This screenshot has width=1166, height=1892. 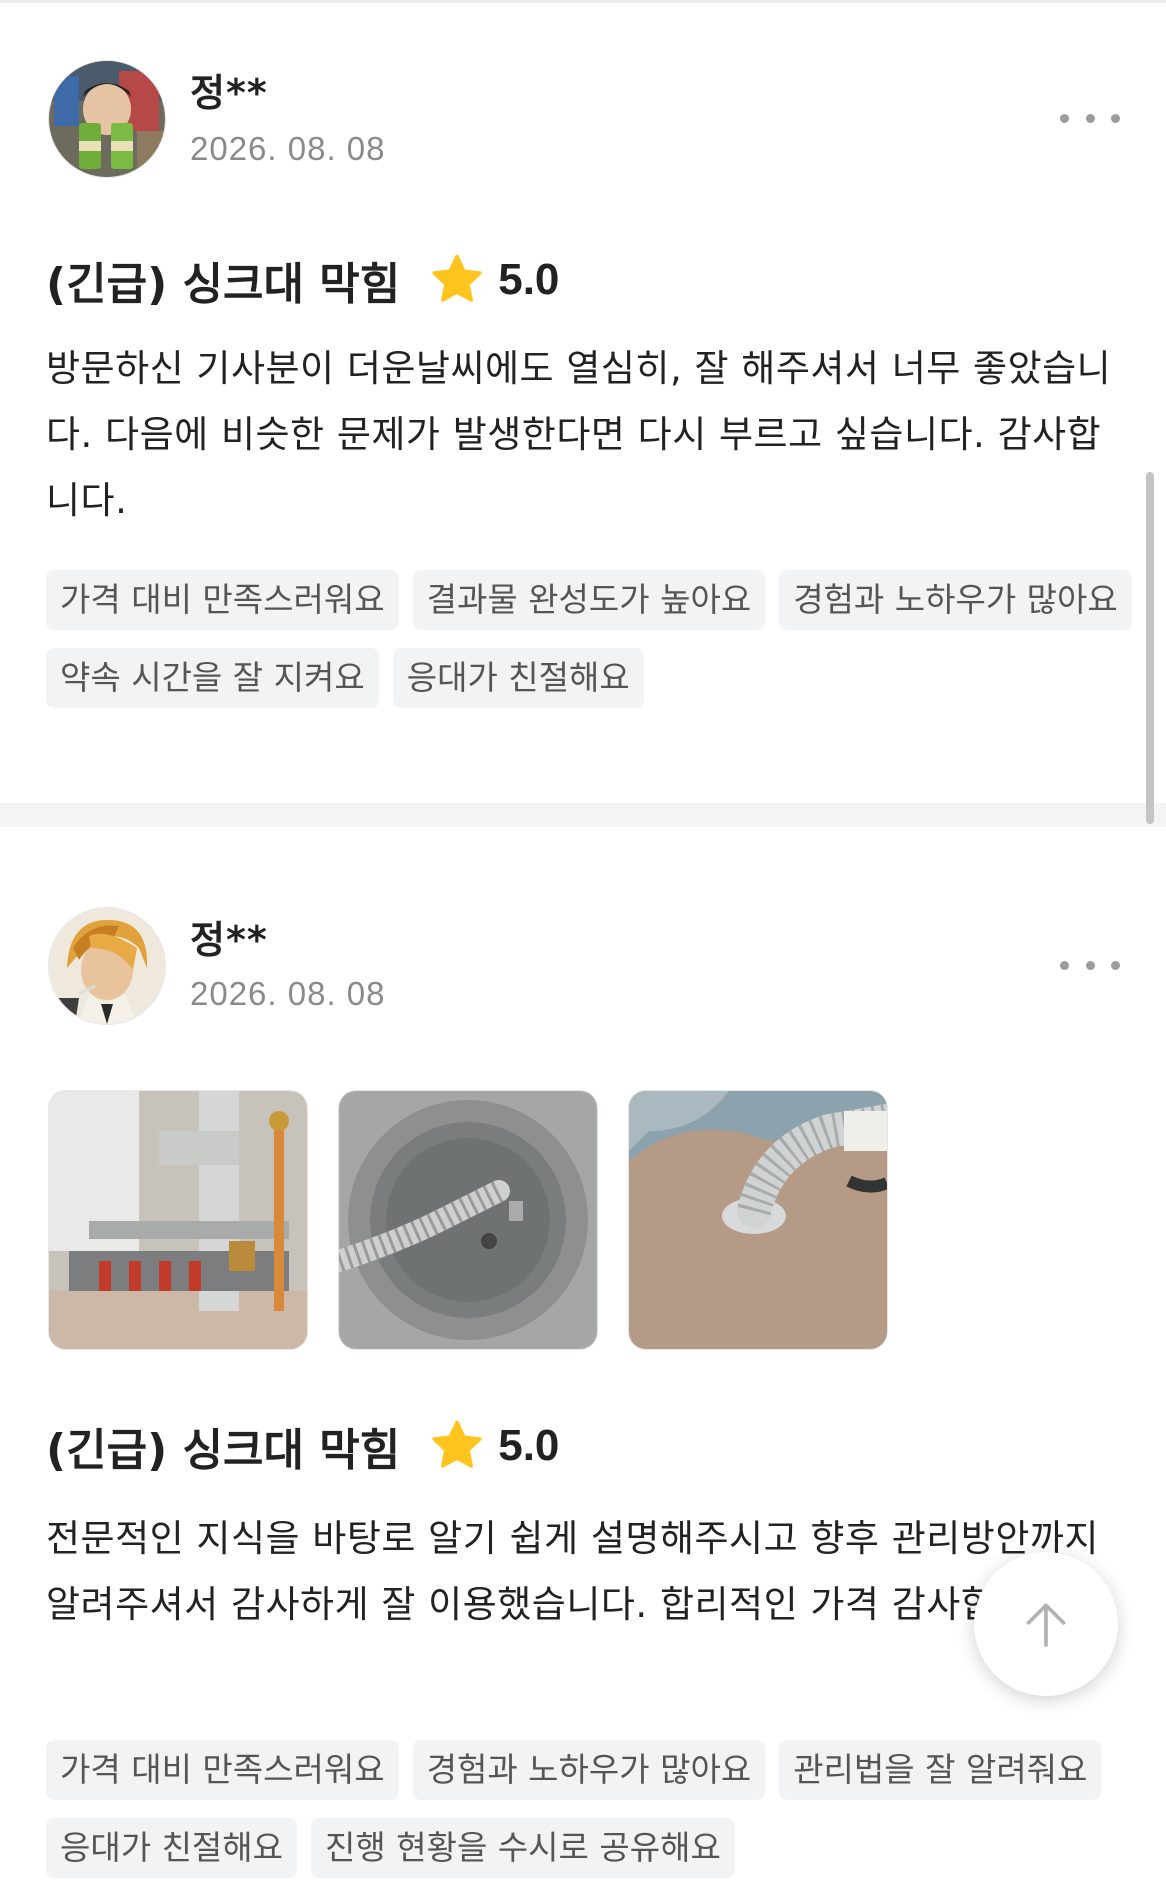 I want to click on scroll-to-top-button, so click(x=1046, y=1624).